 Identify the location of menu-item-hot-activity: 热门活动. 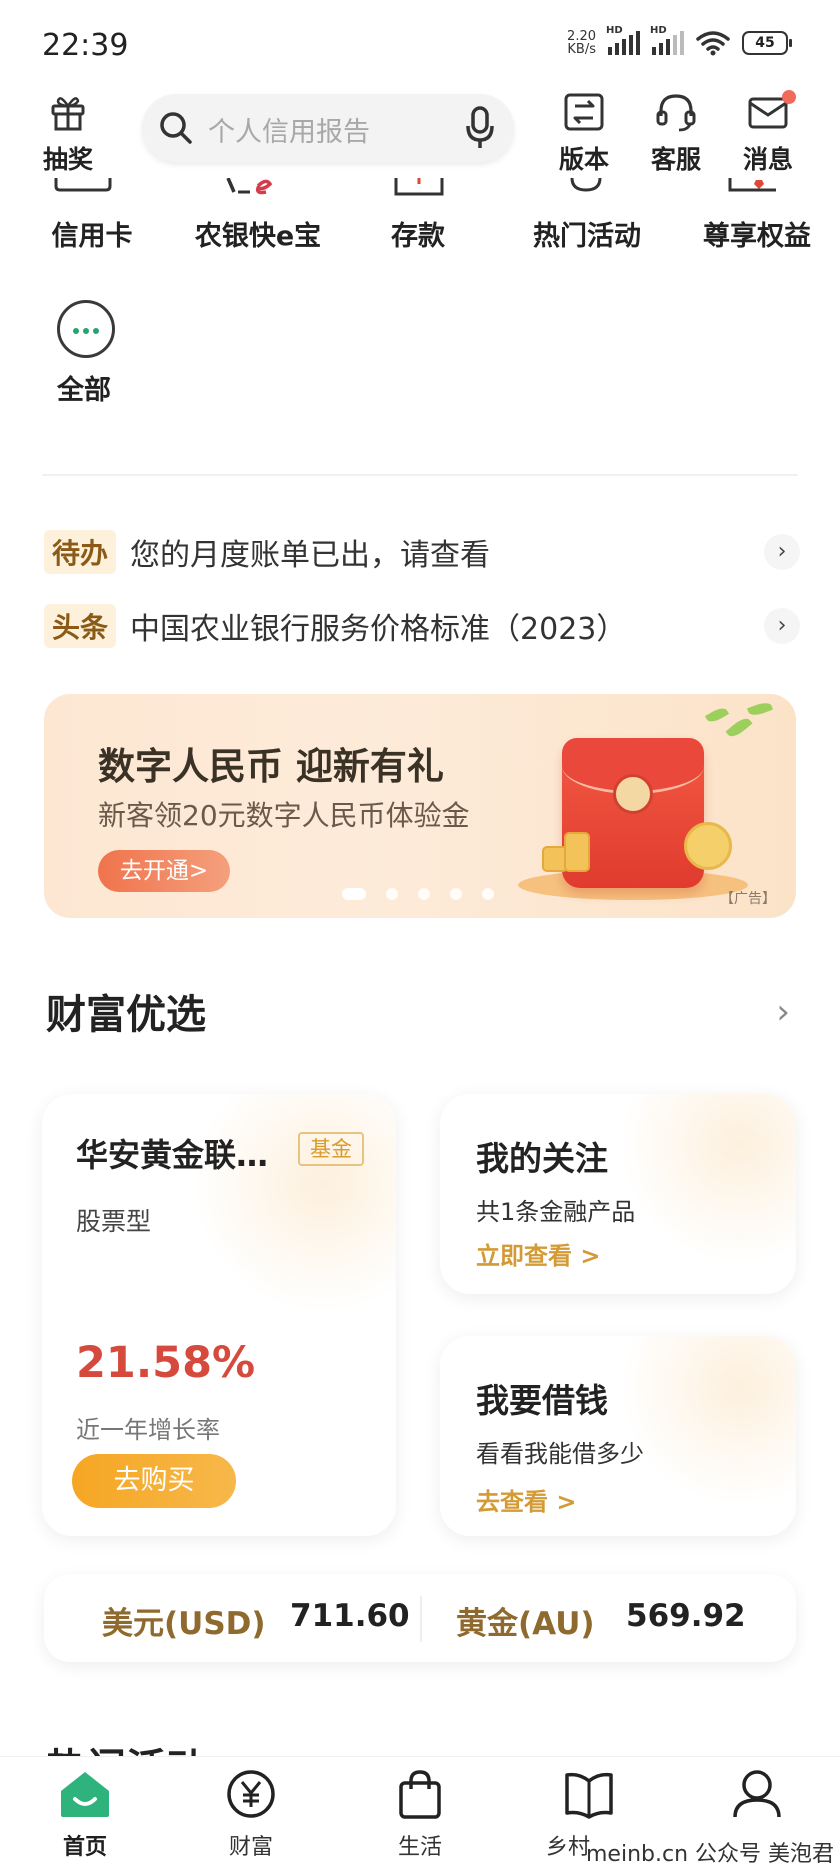
(587, 233).